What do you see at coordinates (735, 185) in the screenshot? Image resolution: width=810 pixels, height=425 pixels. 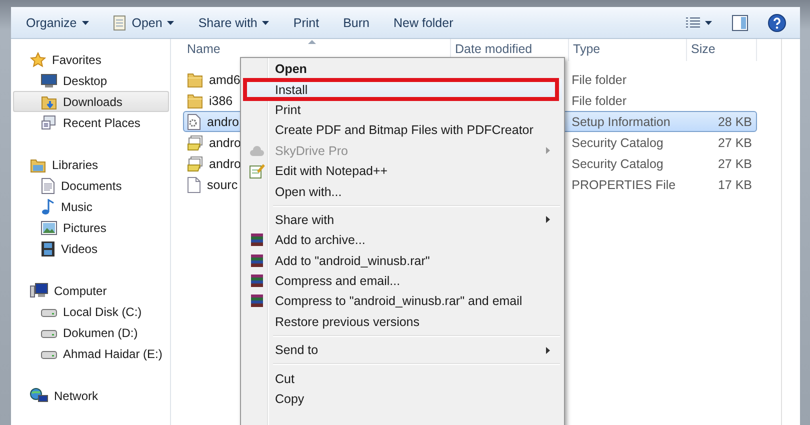 I see `file-size: 17 KB` at bounding box center [735, 185].